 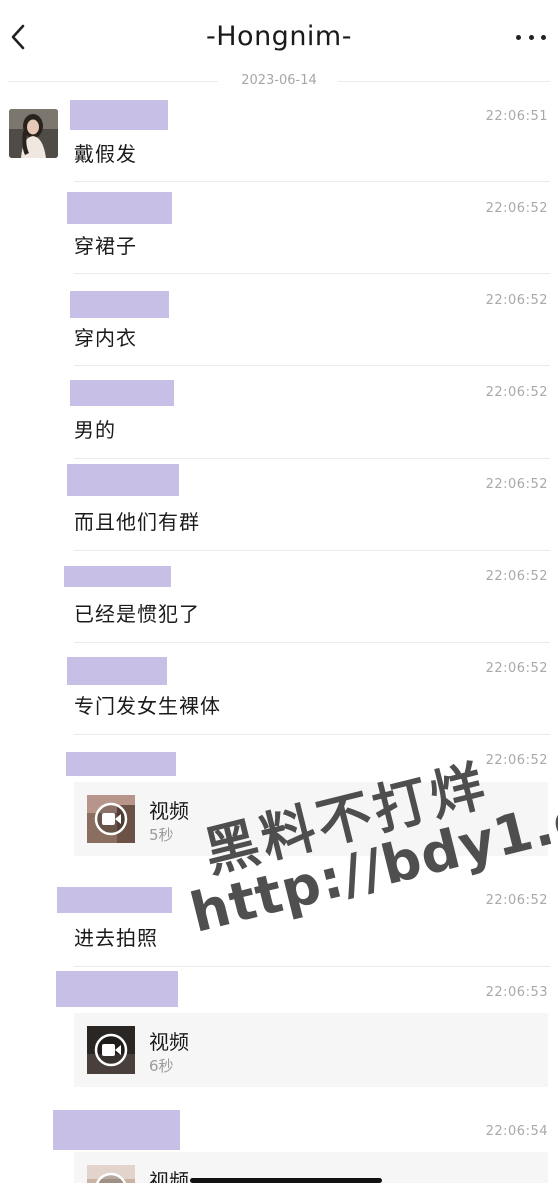 What do you see at coordinates (286, 1180) in the screenshot?
I see `home-indicator` at bounding box center [286, 1180].